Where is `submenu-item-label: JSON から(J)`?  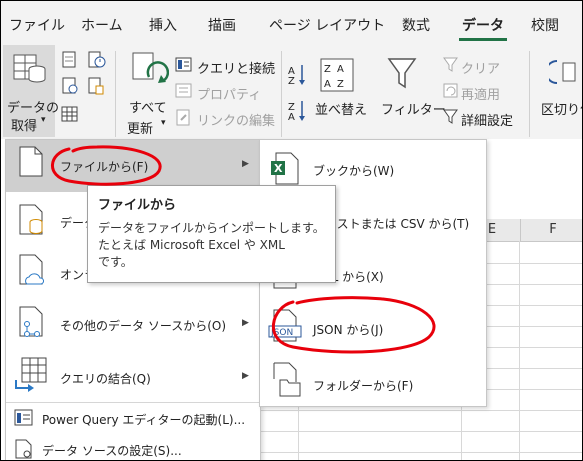
submenu-item-label: JSON から(J) is located at coordinates (348, 330).